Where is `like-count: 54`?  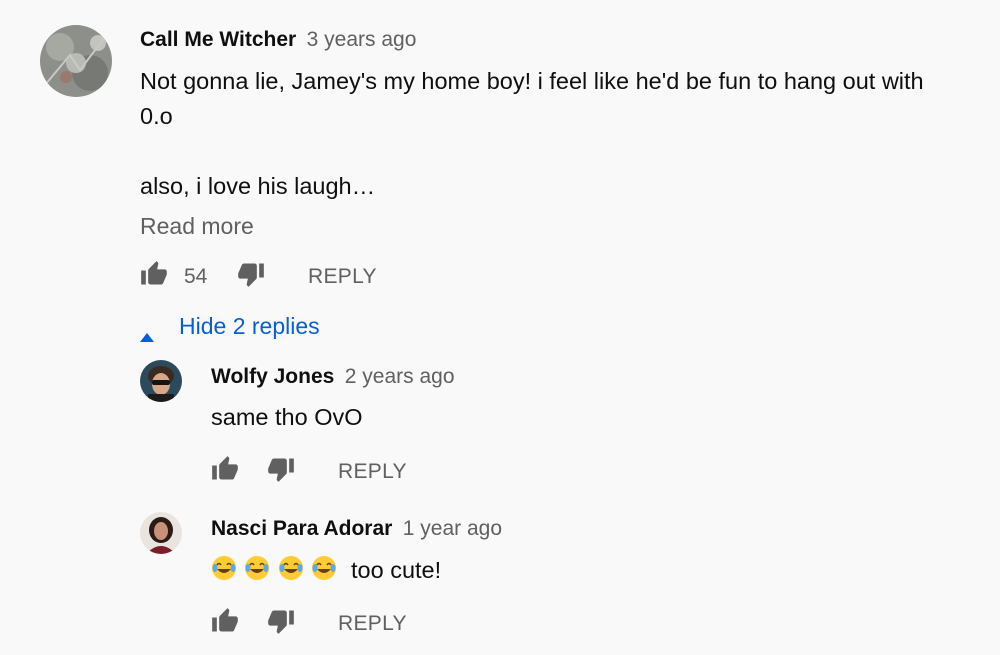
like-count: 54 is located at coordinates (196, 276).